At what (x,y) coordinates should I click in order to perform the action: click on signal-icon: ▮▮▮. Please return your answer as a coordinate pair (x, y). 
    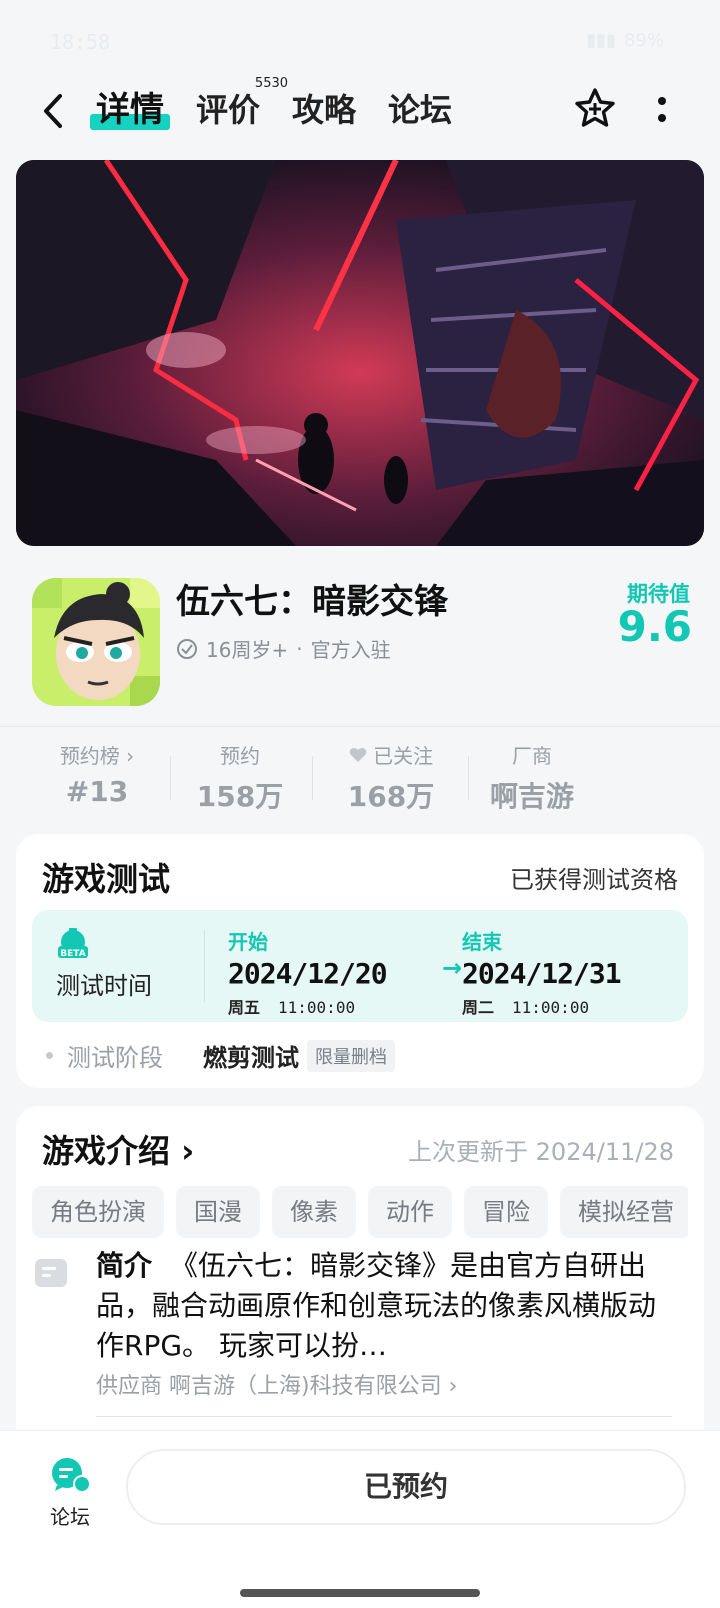
    Looking at the image, I should click on (601, 40).